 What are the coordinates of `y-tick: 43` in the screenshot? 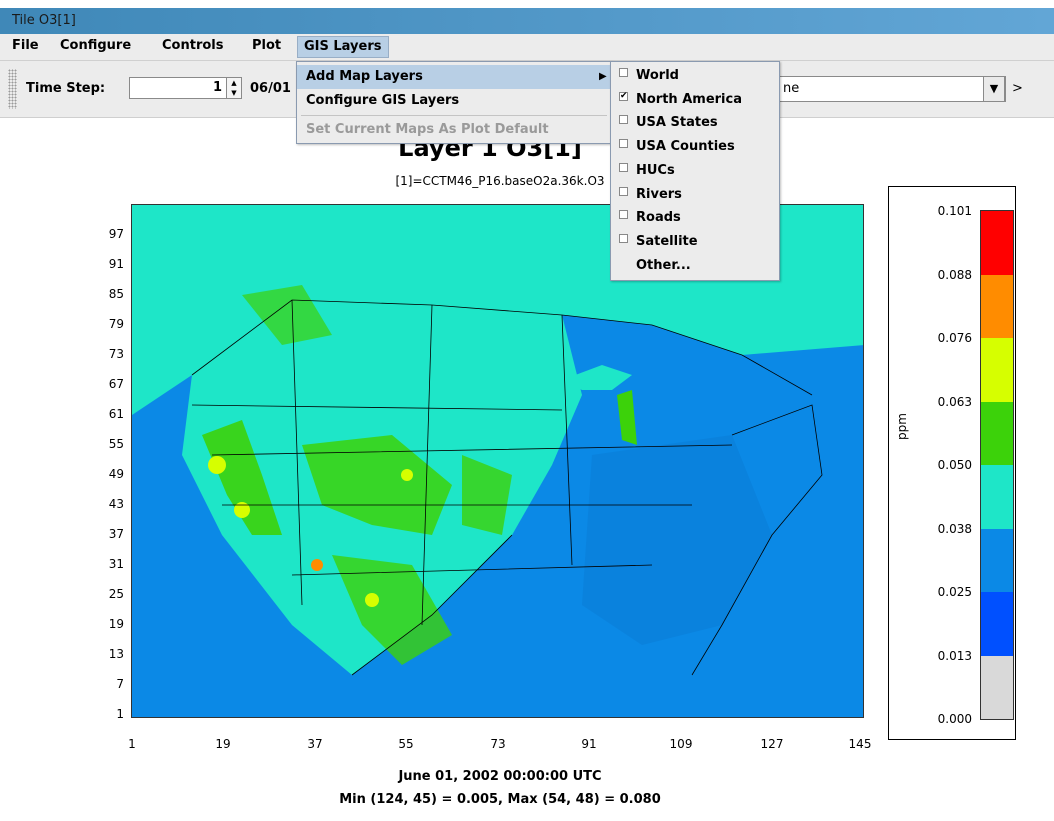 It's located at (116, 504).